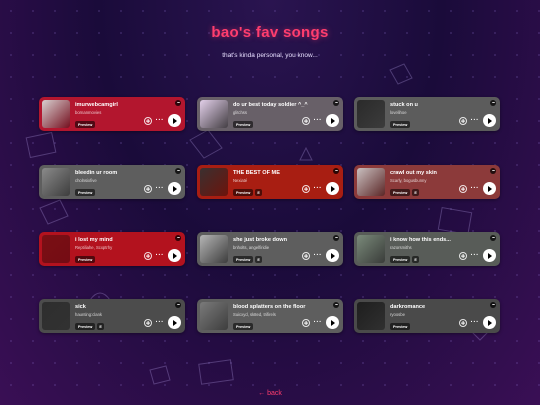  I want to click on song-card: stuck on u lovelihoe Preview ···, so click(427, 114).